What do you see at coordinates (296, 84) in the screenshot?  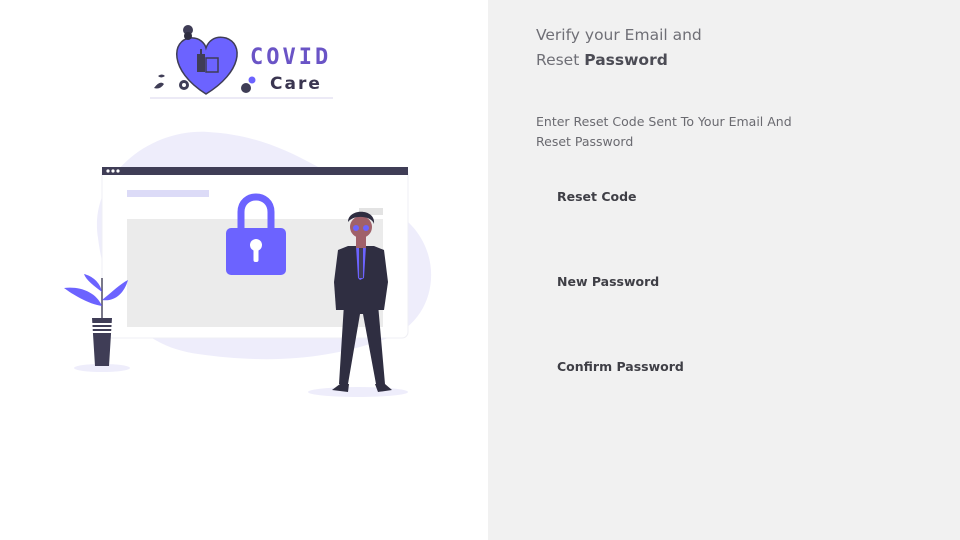 I see `logo-word-care: Care` at bounding box center [296, 84].